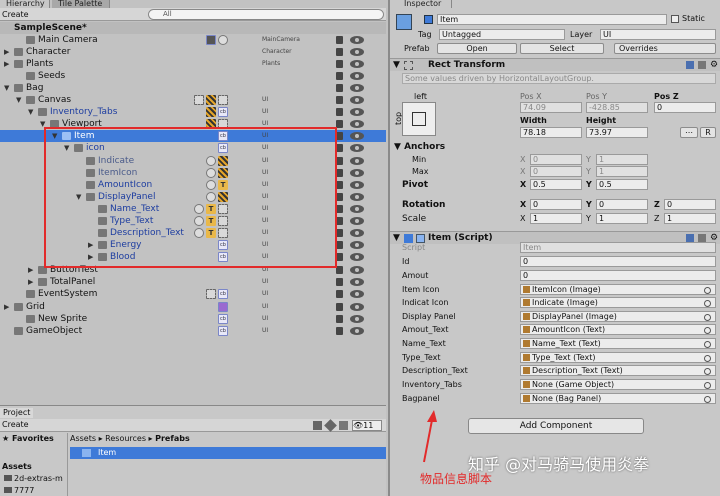  What do you see at coordinates (428, 19) in the screenshot?
I see `active-checkbox` at bounding box center [428, 19].